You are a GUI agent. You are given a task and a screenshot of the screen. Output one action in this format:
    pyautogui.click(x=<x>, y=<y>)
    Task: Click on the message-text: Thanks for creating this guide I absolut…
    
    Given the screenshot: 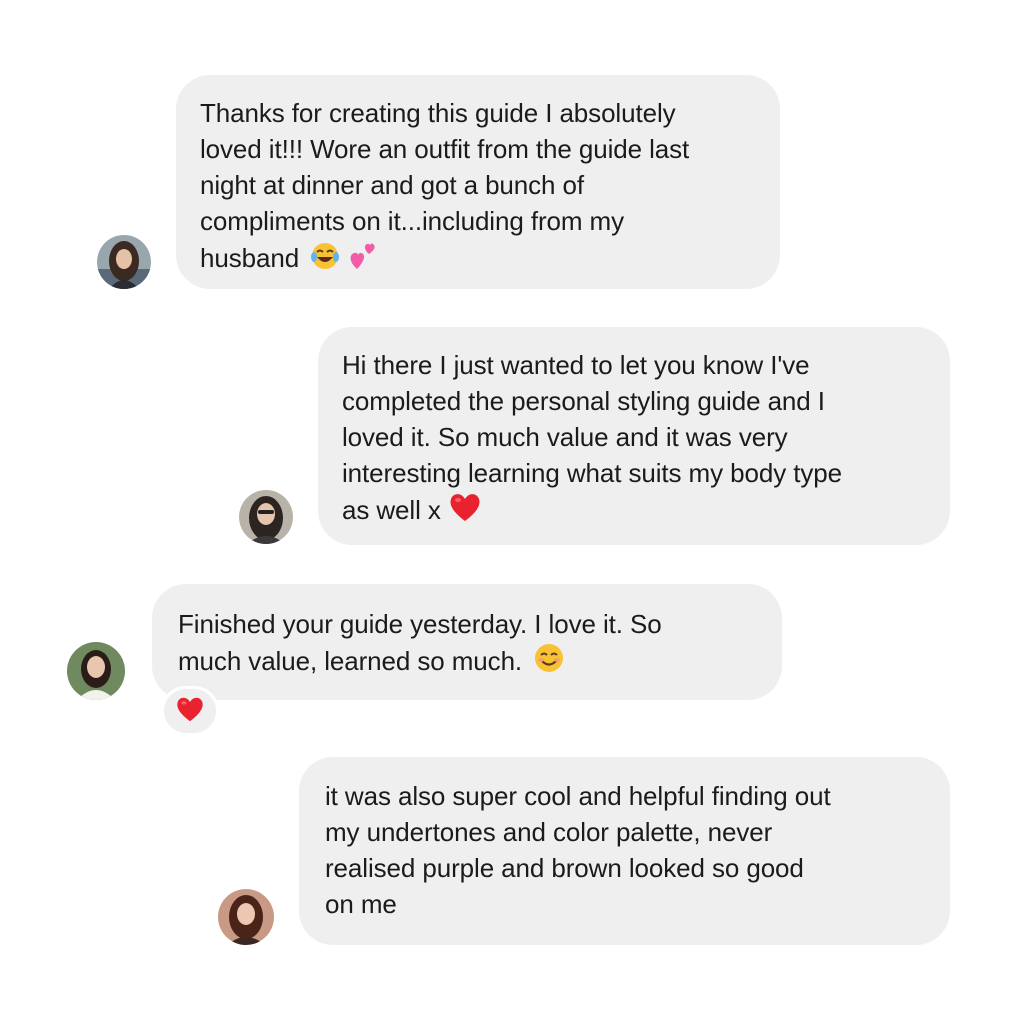 What is the action you would take?
    pyautogui.click(x=445, y=185)
    